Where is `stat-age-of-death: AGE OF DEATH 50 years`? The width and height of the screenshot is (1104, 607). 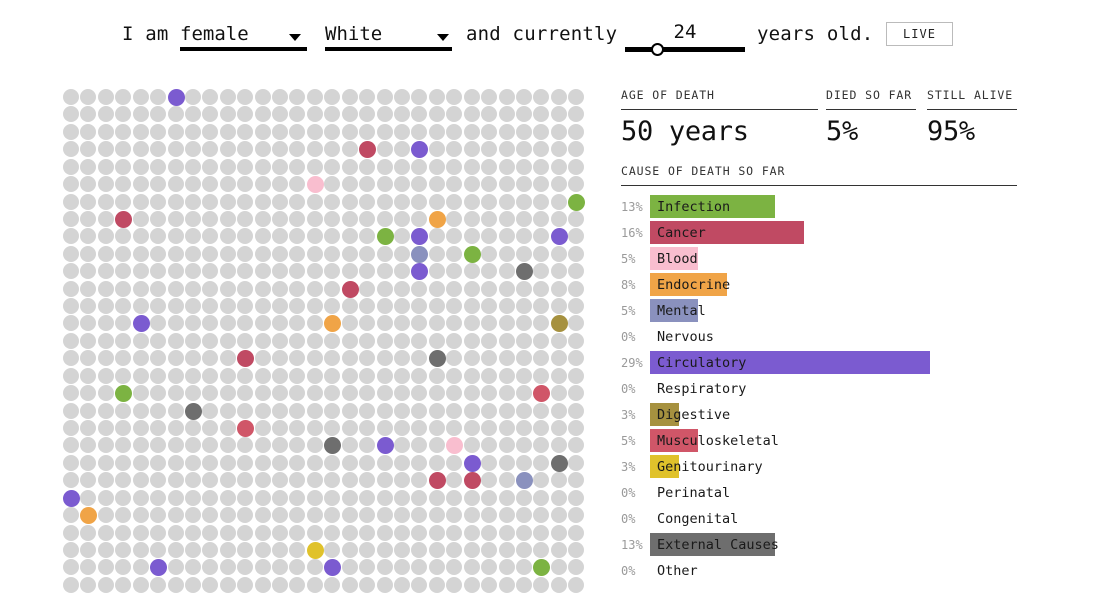
stat-age-of-death: AGE OF DEATH 50 years is located at coordinates (719, 117).